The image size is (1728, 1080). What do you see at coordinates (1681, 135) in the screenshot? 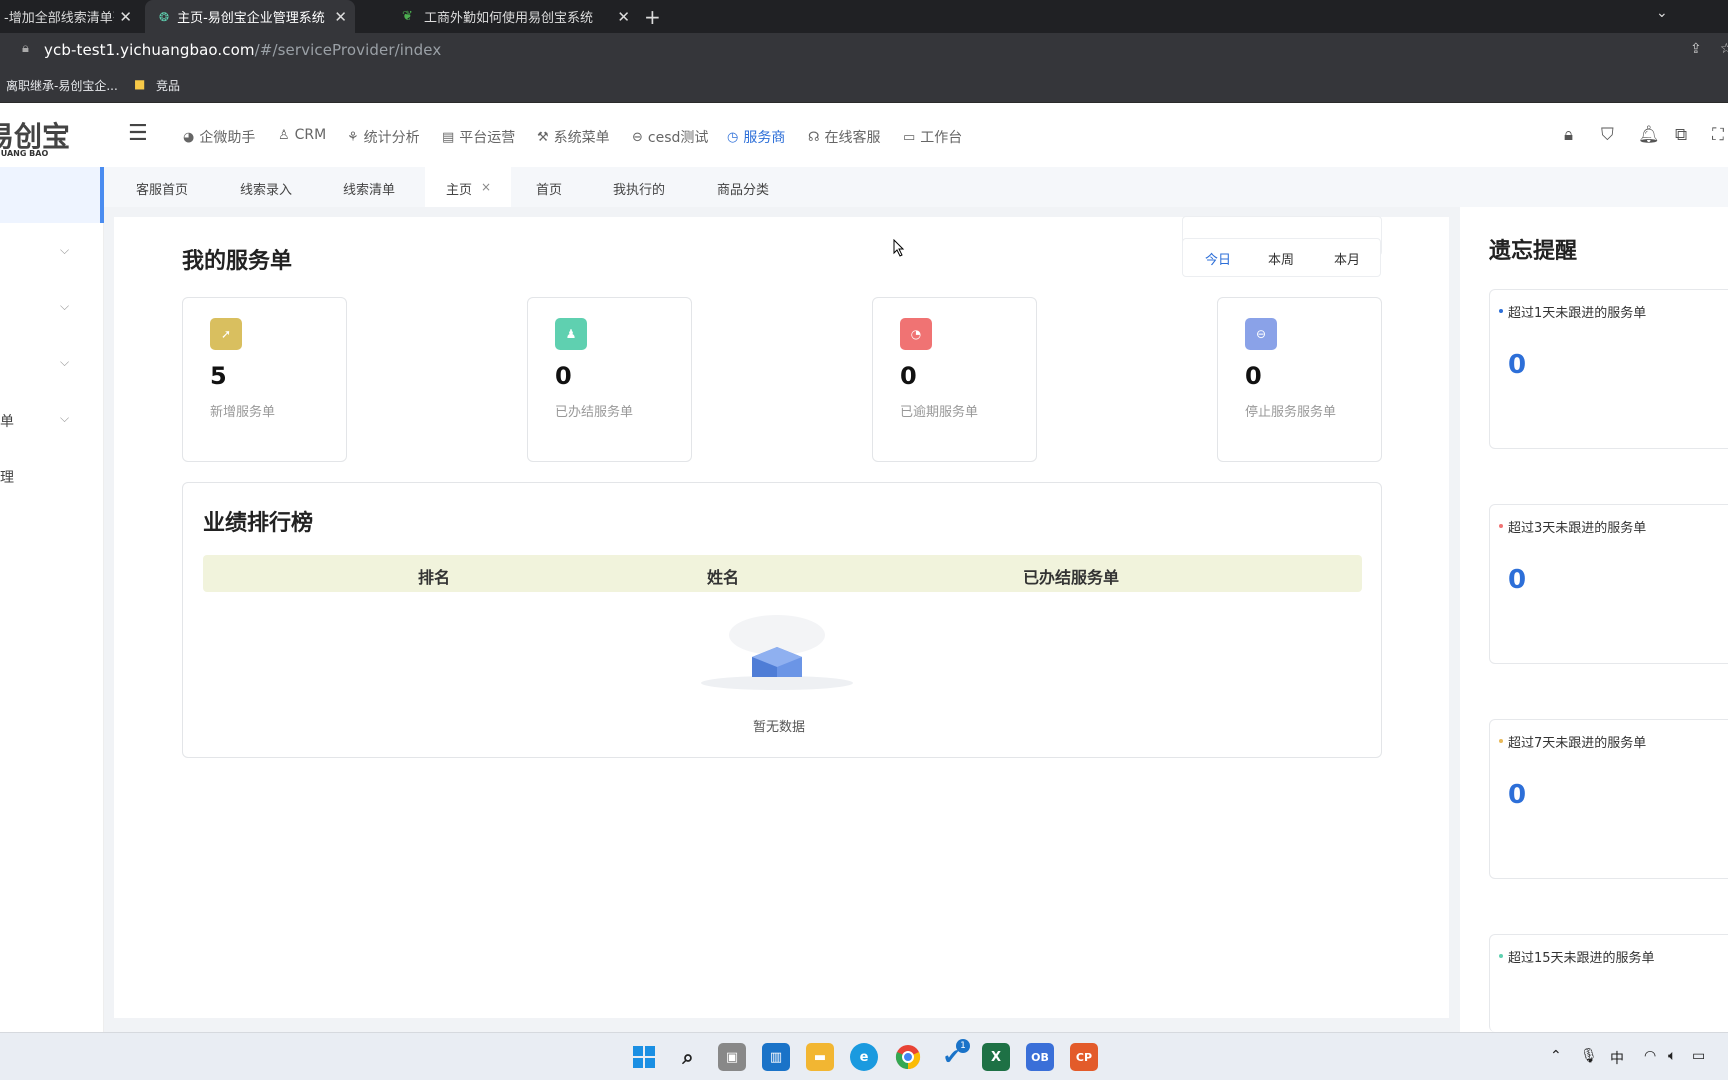
I see `language-icon: ⧉` at bounding box center [1681, 135].